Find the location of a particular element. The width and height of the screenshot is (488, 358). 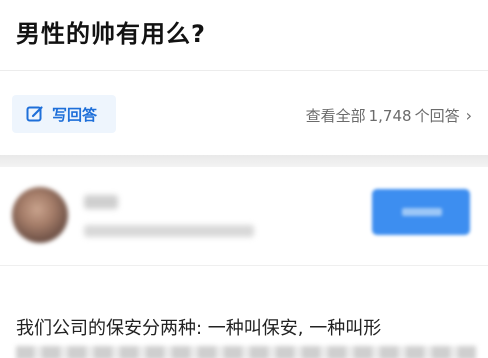

author-name-blurred is located at coordinates (101, 202).